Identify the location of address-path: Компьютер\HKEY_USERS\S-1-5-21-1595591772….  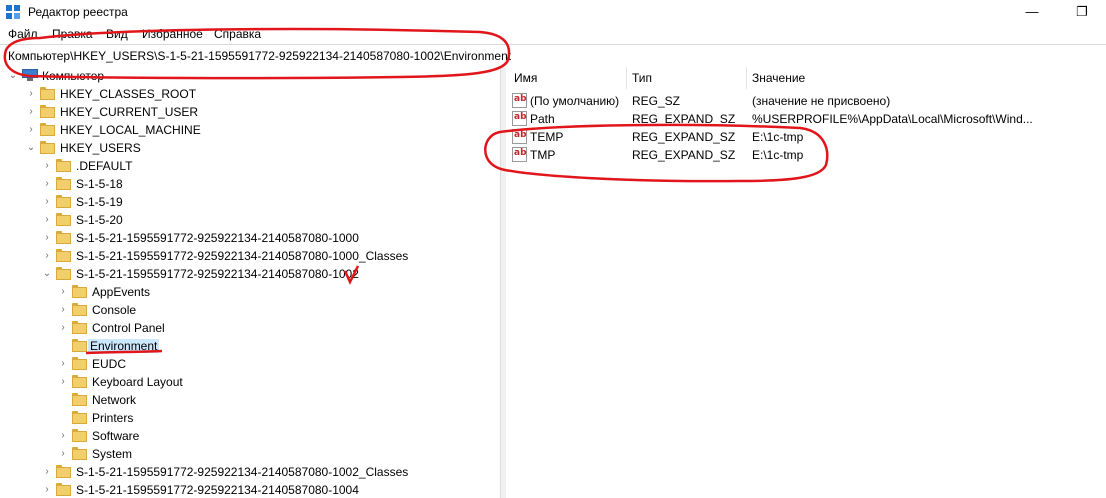
(259, 56).